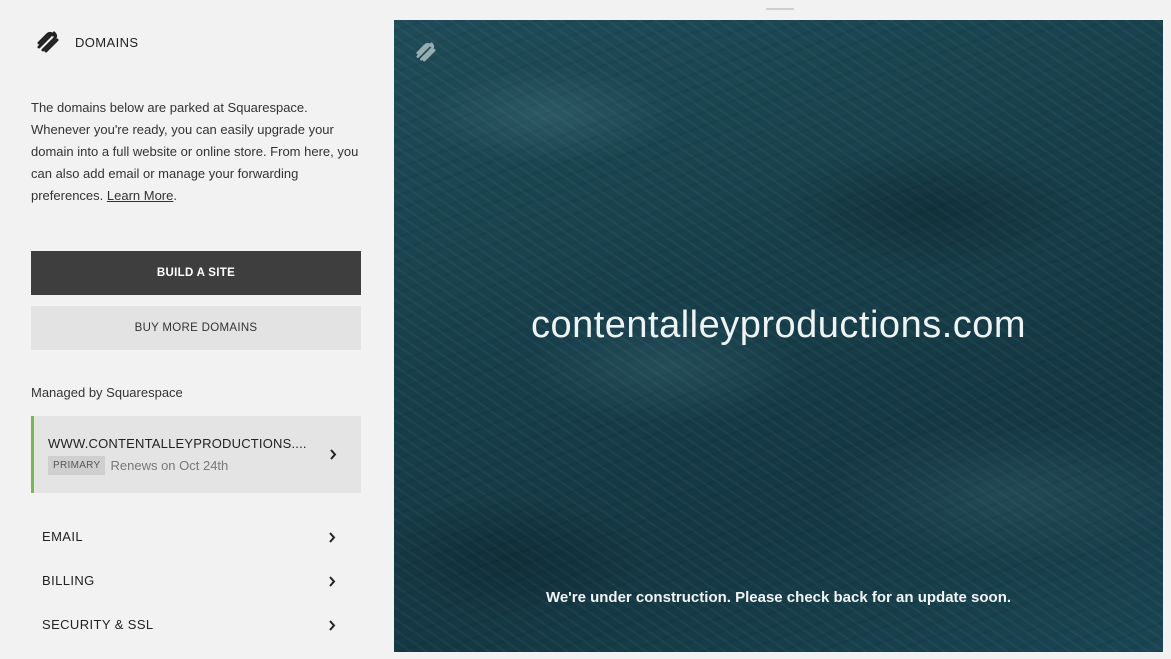  What do you see at coordinates (68, 580) in the screenshot?
I see `nav-item-label: BILLING` at bounding box center [68, 580].